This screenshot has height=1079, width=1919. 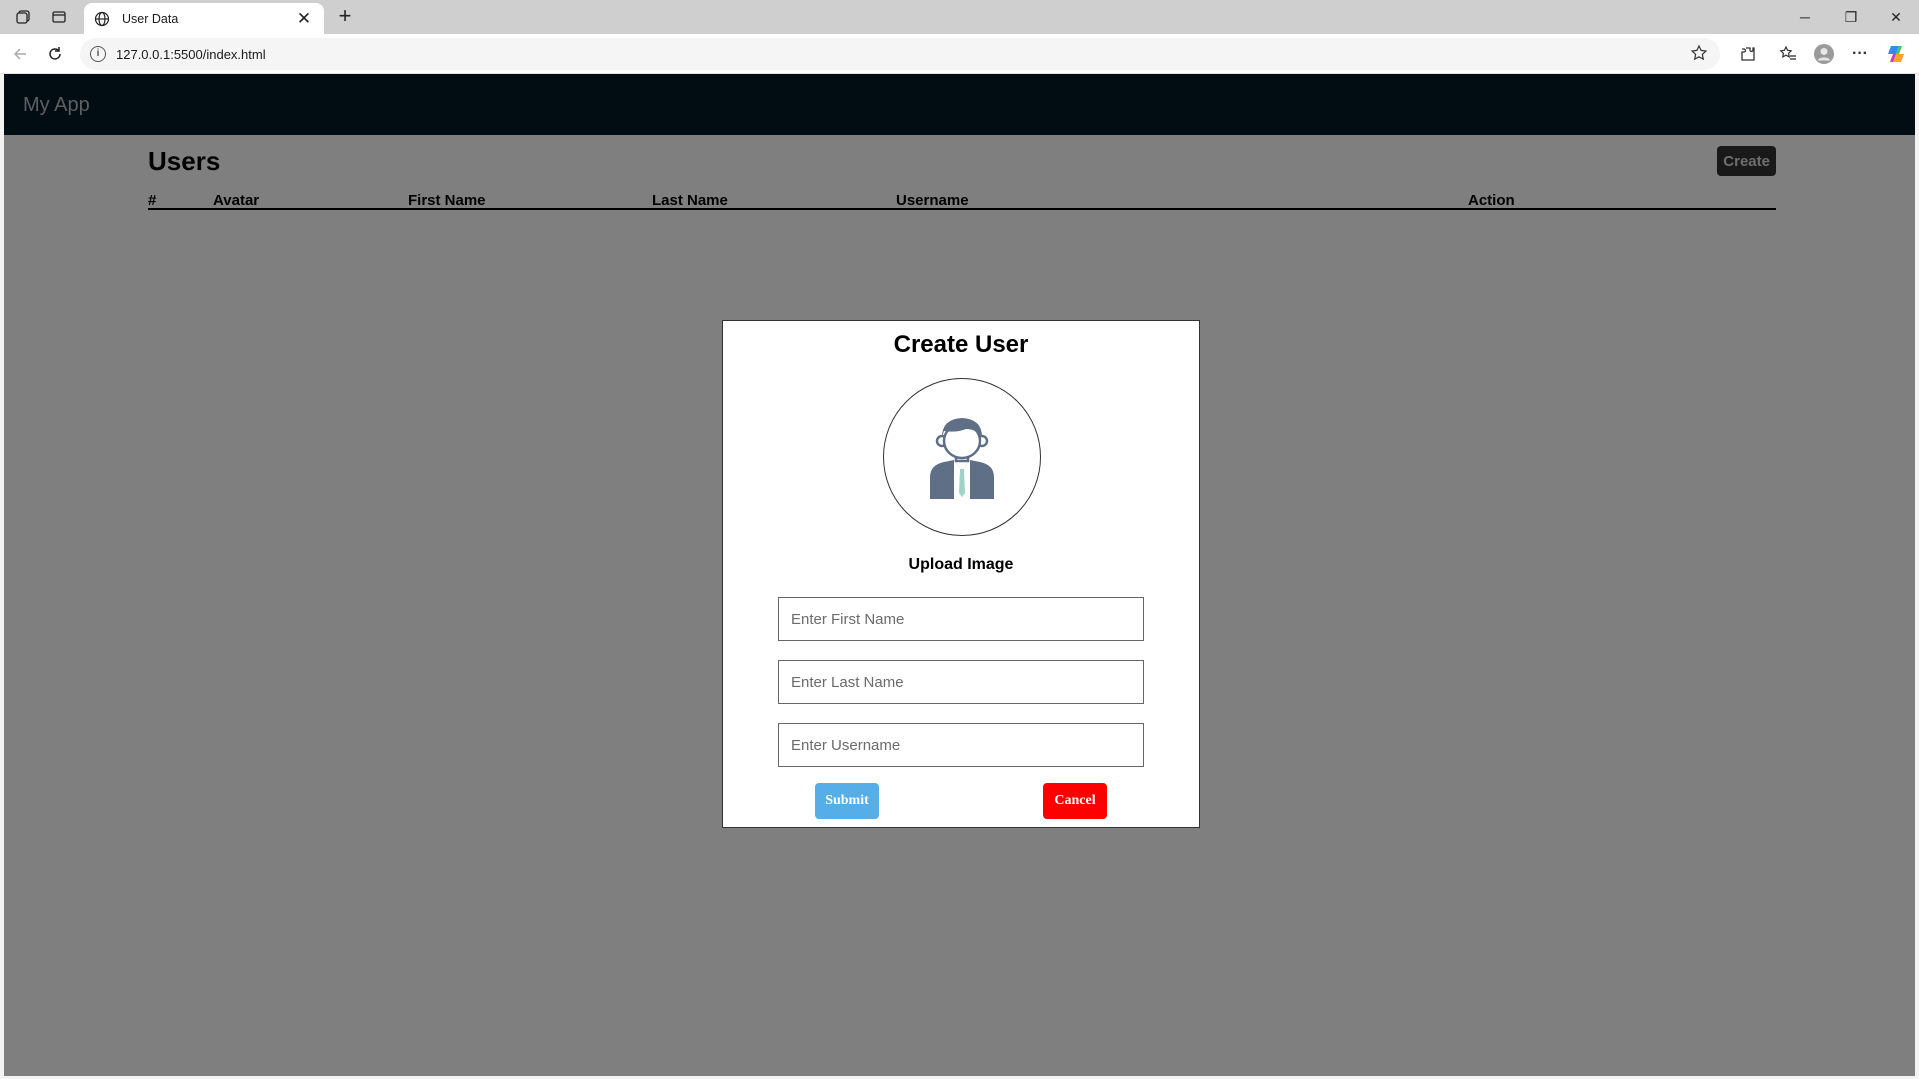 I want to click on address-bar: i 127.0.0.1:5500/index.html, so click(x=900, y=54).